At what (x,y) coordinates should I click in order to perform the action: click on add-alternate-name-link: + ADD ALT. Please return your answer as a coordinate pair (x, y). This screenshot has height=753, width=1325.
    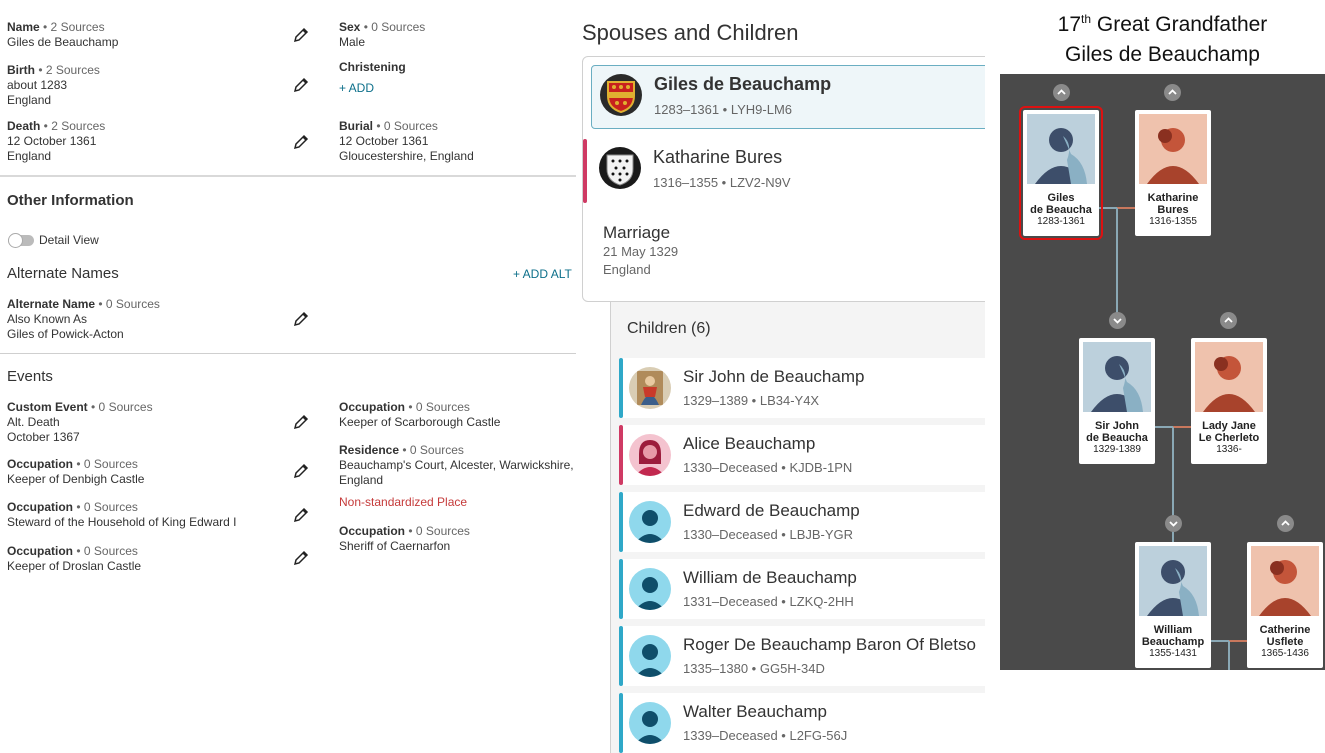
    Looking at the image, I should click on (542, 274).